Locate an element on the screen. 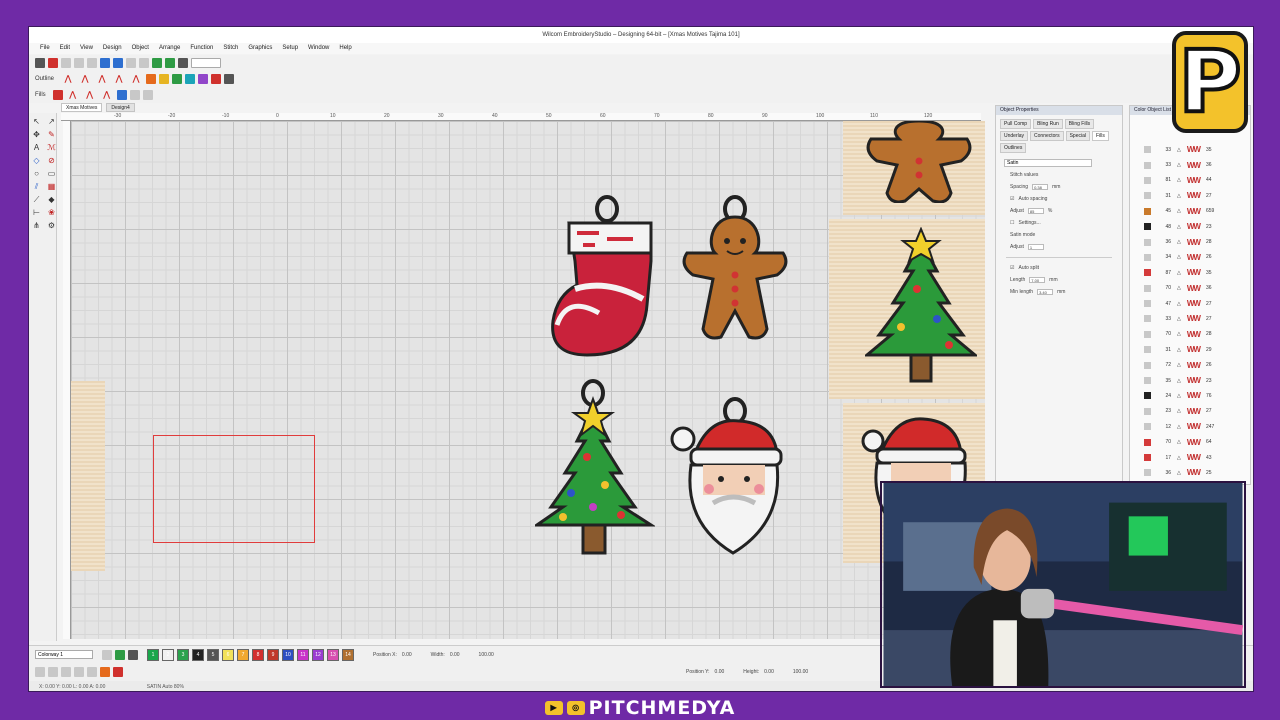 The height and width of the screenshot is (720, 1280). color-object-row: 17 △ WW 43 is located at coordinates (1196, 457).